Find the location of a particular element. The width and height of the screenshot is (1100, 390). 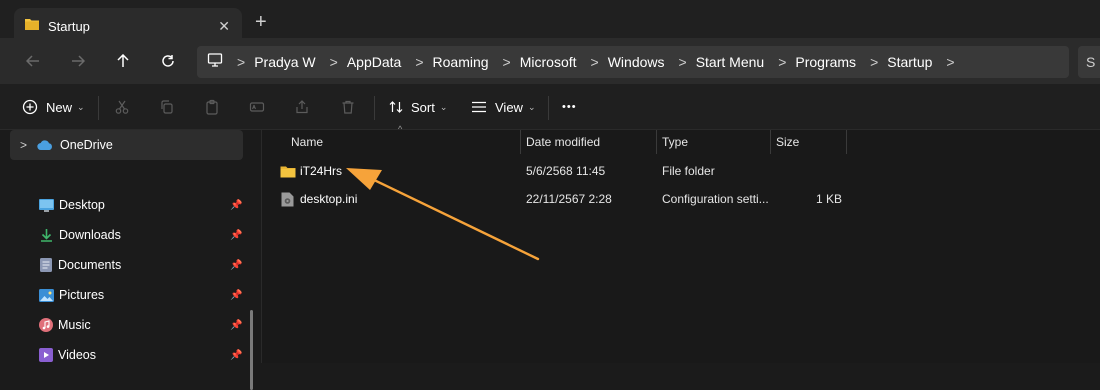

sort-button: Sort ⌄ is located at coordinates (417, 107).